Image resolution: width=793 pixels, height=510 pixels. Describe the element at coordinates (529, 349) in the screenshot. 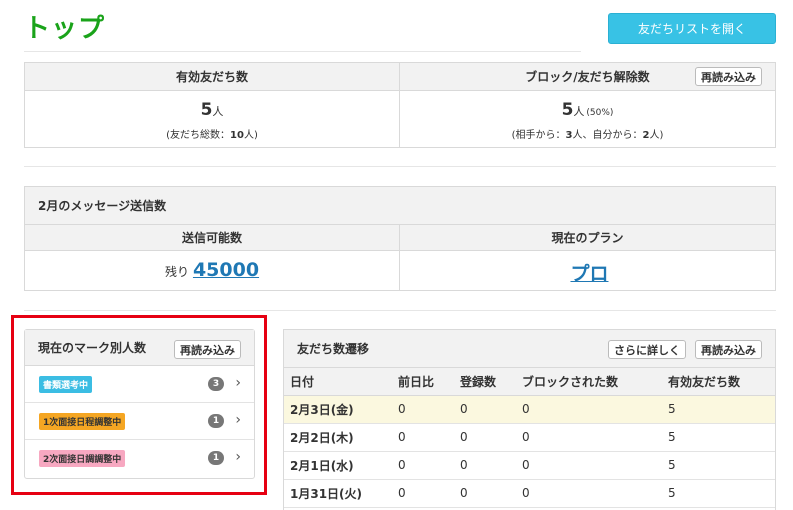

I see `trend-panel-header: 友だち数遷移 さらに詳しく 再読み込み` at that location.